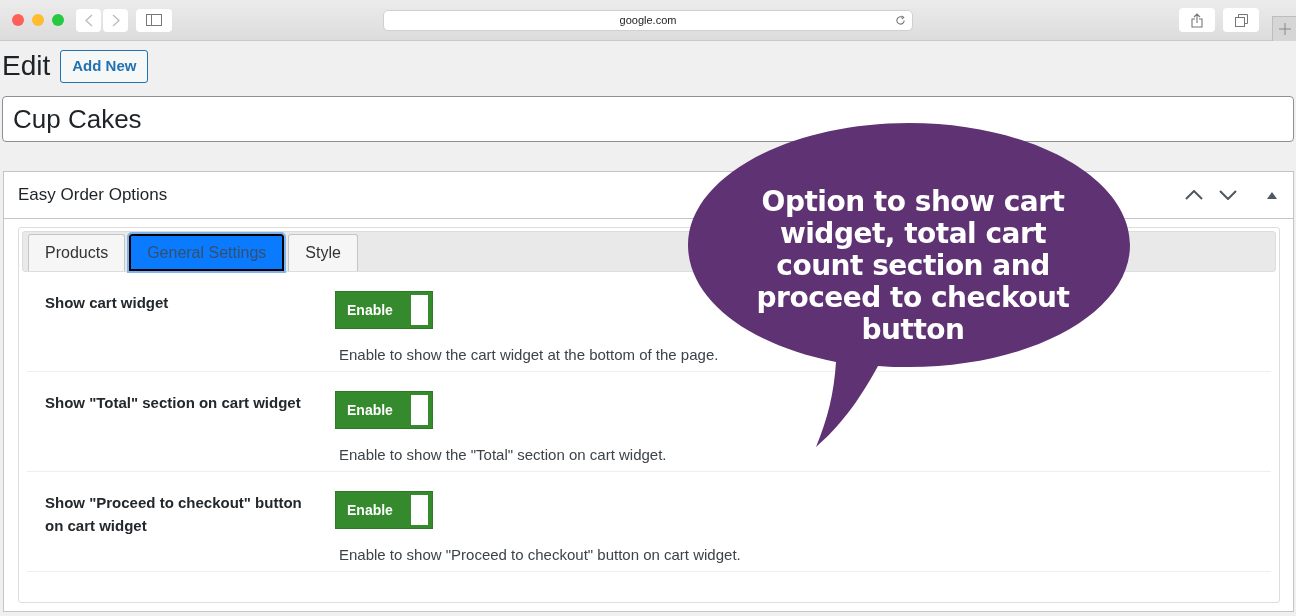 The width and height of the screenshot is (1296, 616). What do you see at coordinates (93, 195) in the screenshot?
I see `panel-title: Easy Order Options` at bounding box center [93, 195].